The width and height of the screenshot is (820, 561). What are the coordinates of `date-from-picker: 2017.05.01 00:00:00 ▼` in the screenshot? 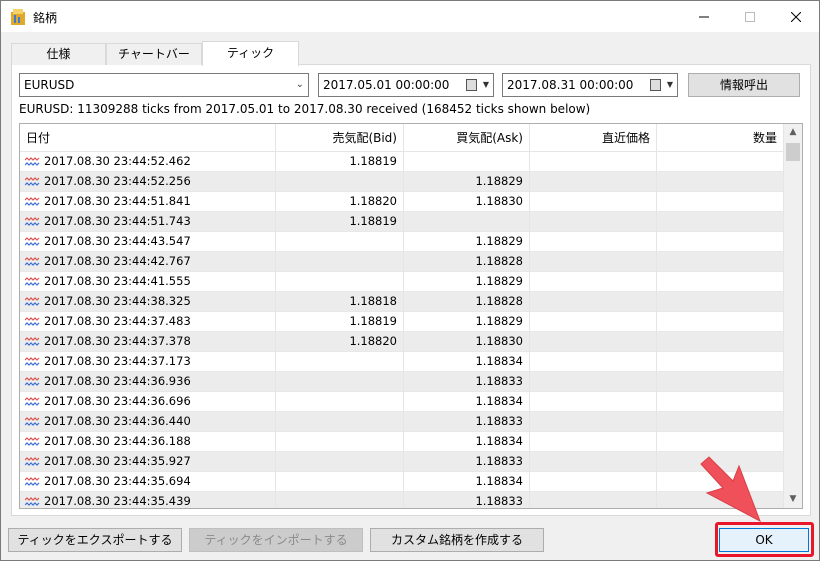 It's located at (406, 85).